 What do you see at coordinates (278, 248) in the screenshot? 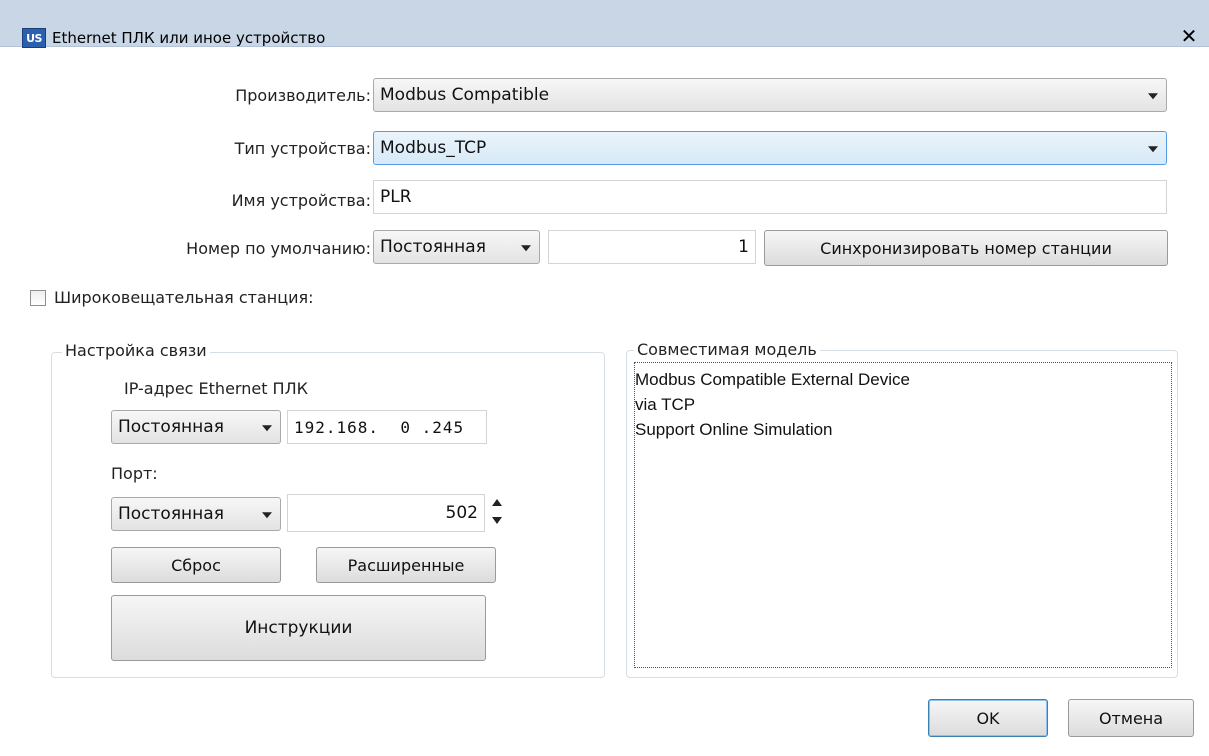
I see `default-number-label: Номер по умолчанию:` at bounding box center [278, 248].